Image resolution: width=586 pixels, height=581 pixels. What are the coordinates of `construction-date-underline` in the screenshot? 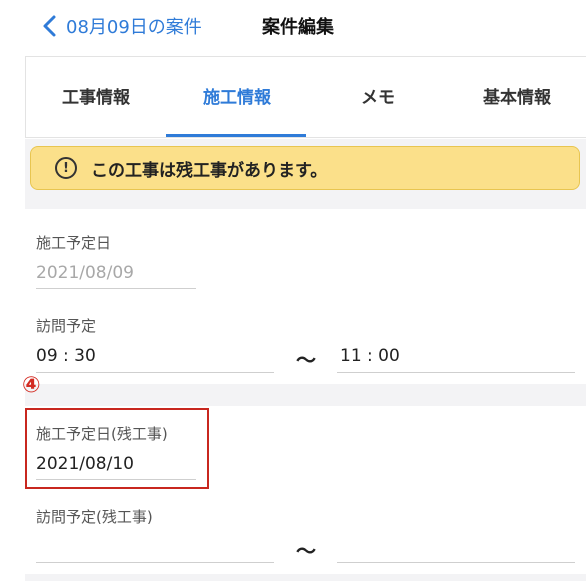 It's located at (116, 288).